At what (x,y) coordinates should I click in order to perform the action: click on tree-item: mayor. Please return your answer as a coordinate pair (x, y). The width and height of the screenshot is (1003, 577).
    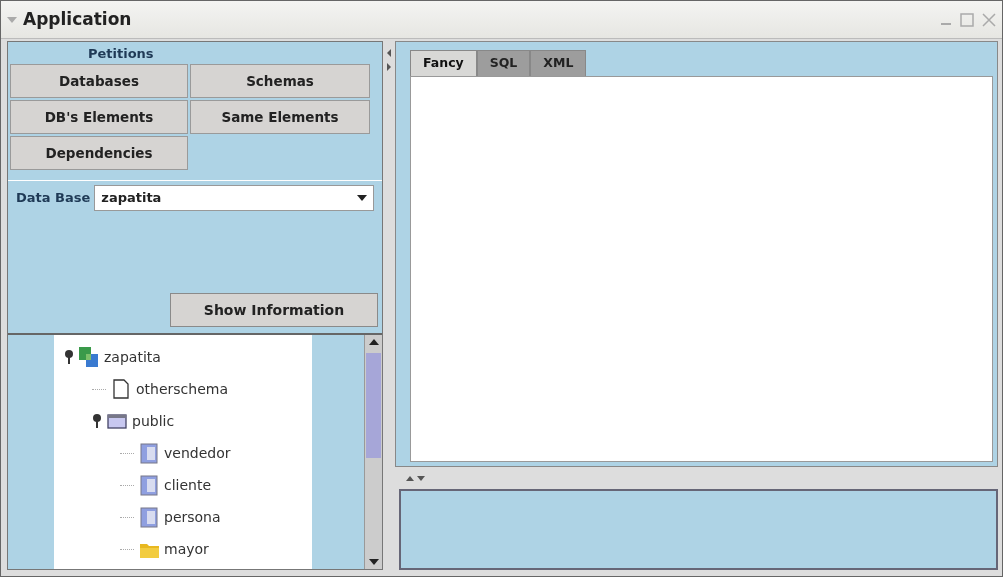
    Looking at the image, I should click on (186, 549).